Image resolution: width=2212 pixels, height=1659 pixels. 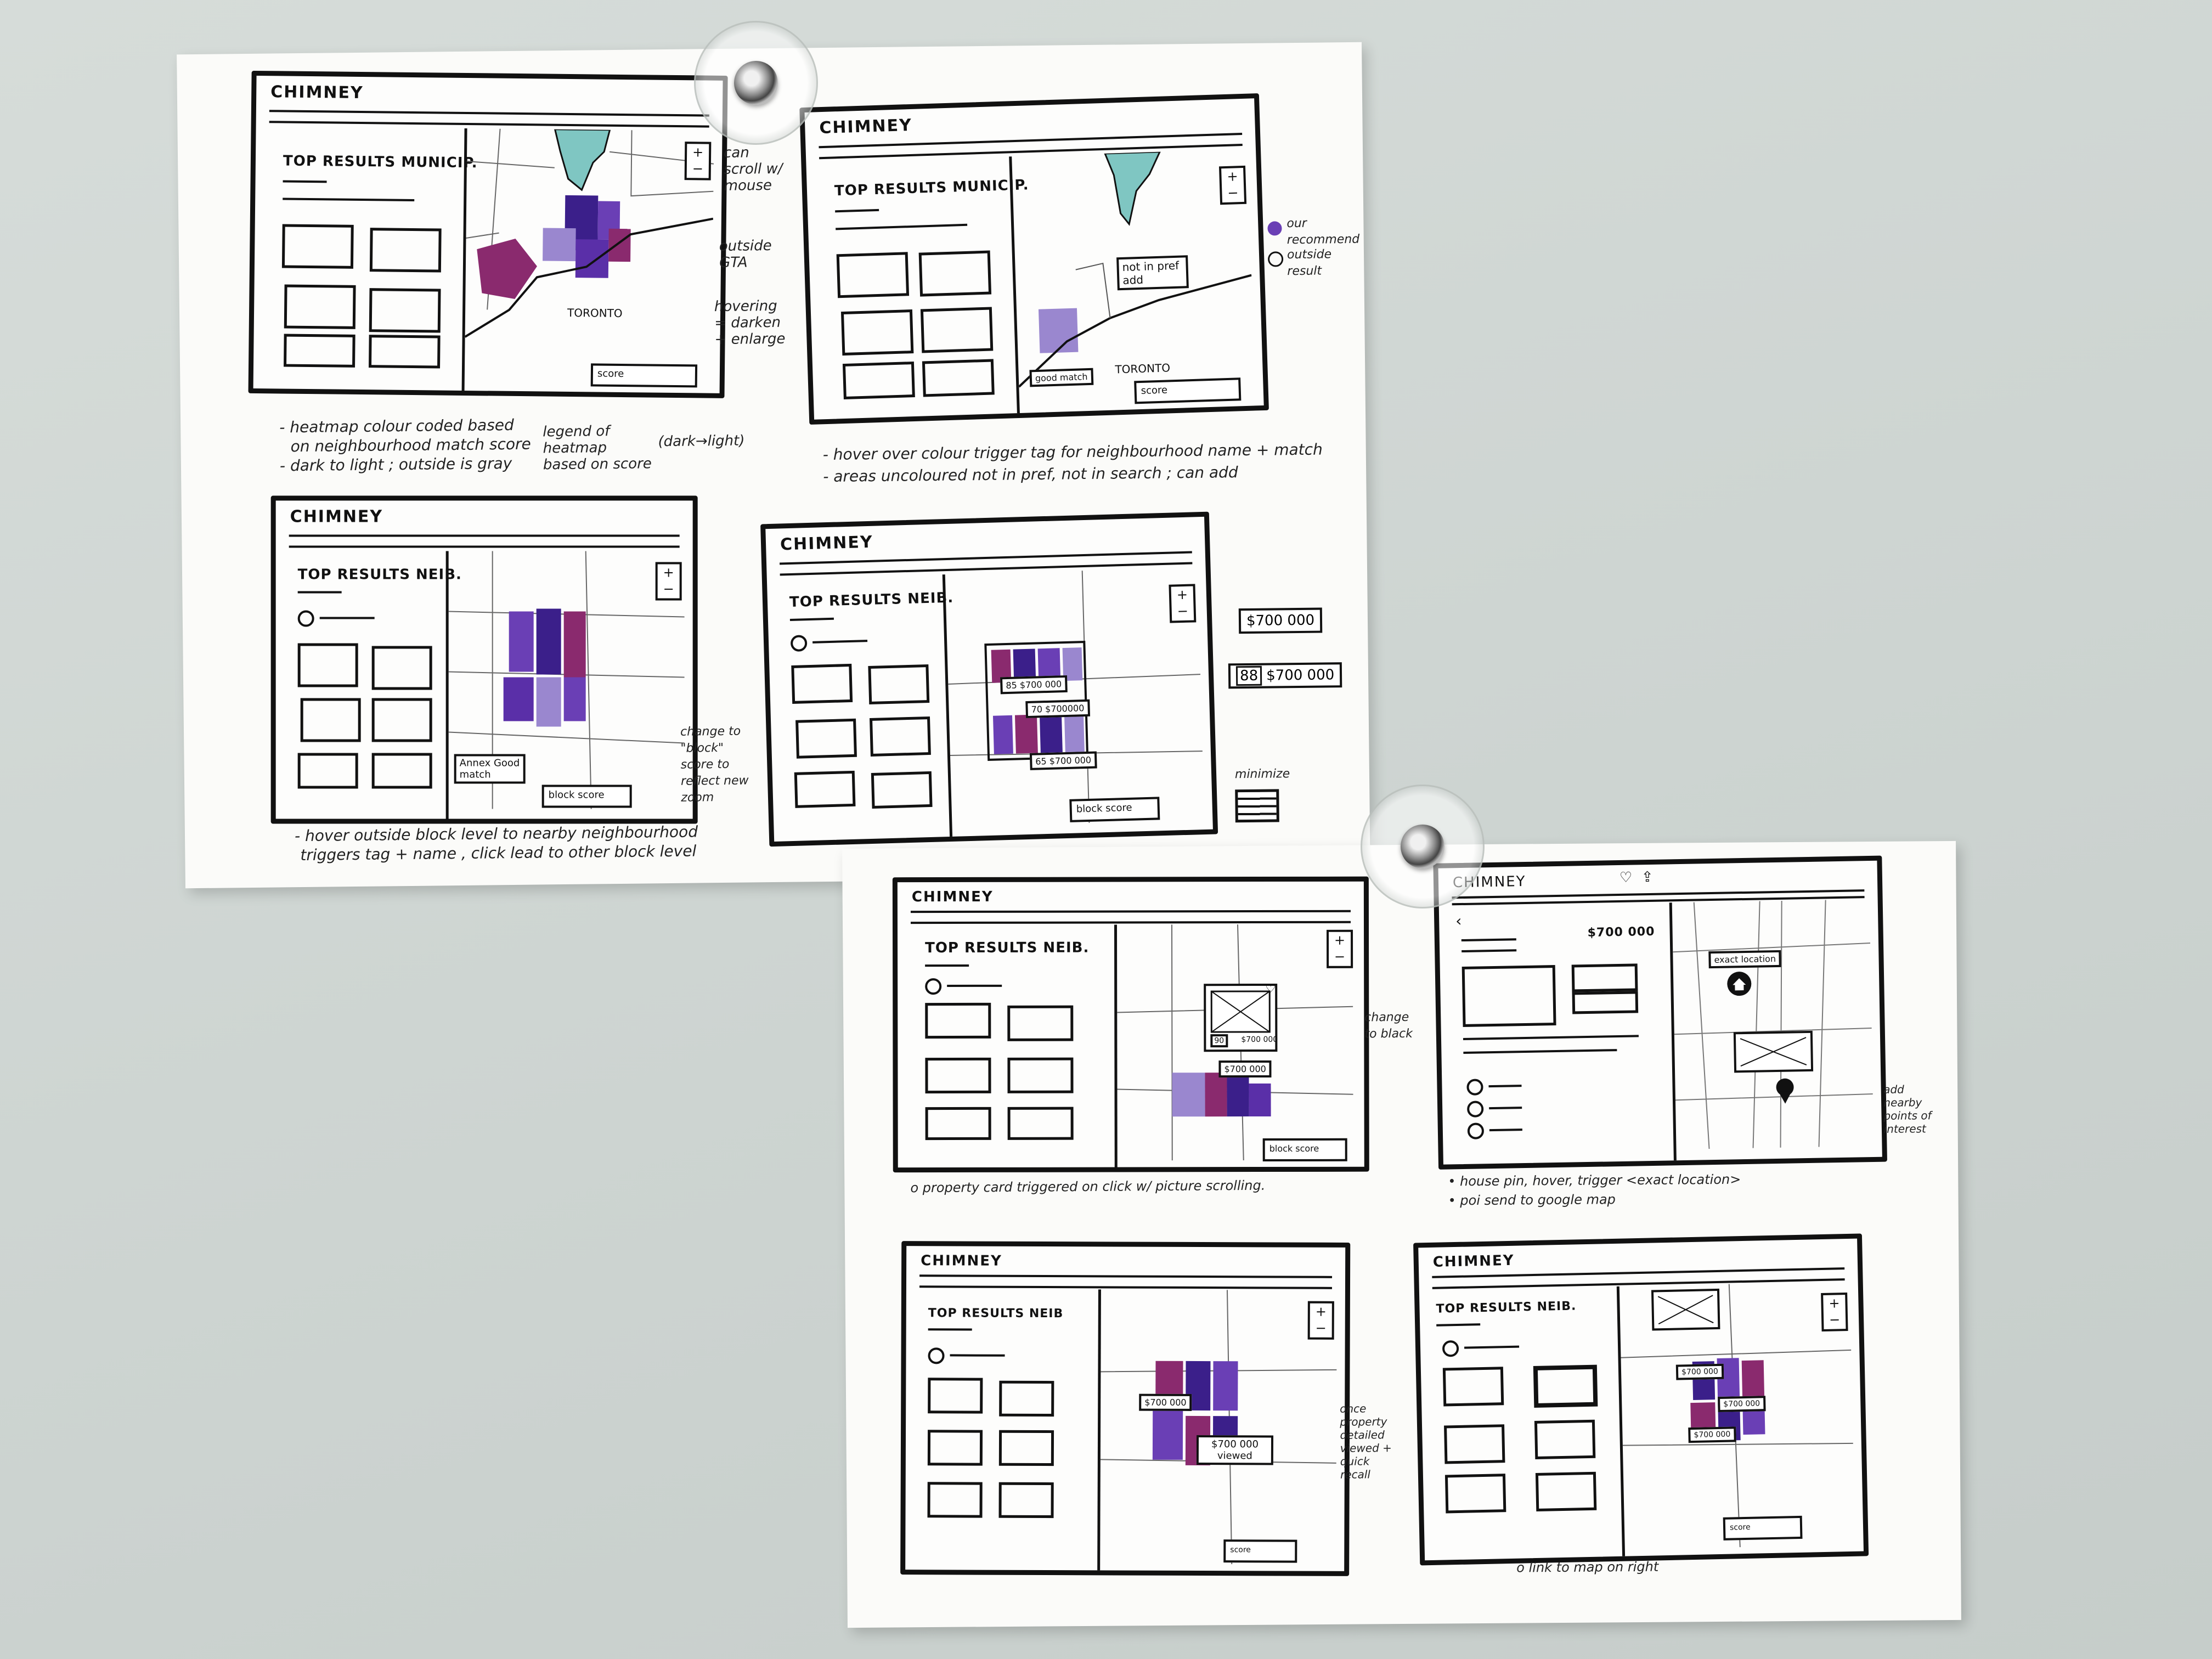 I want to click on annotation: - dark to light ; outside is gray, so click(x=395, y=465).